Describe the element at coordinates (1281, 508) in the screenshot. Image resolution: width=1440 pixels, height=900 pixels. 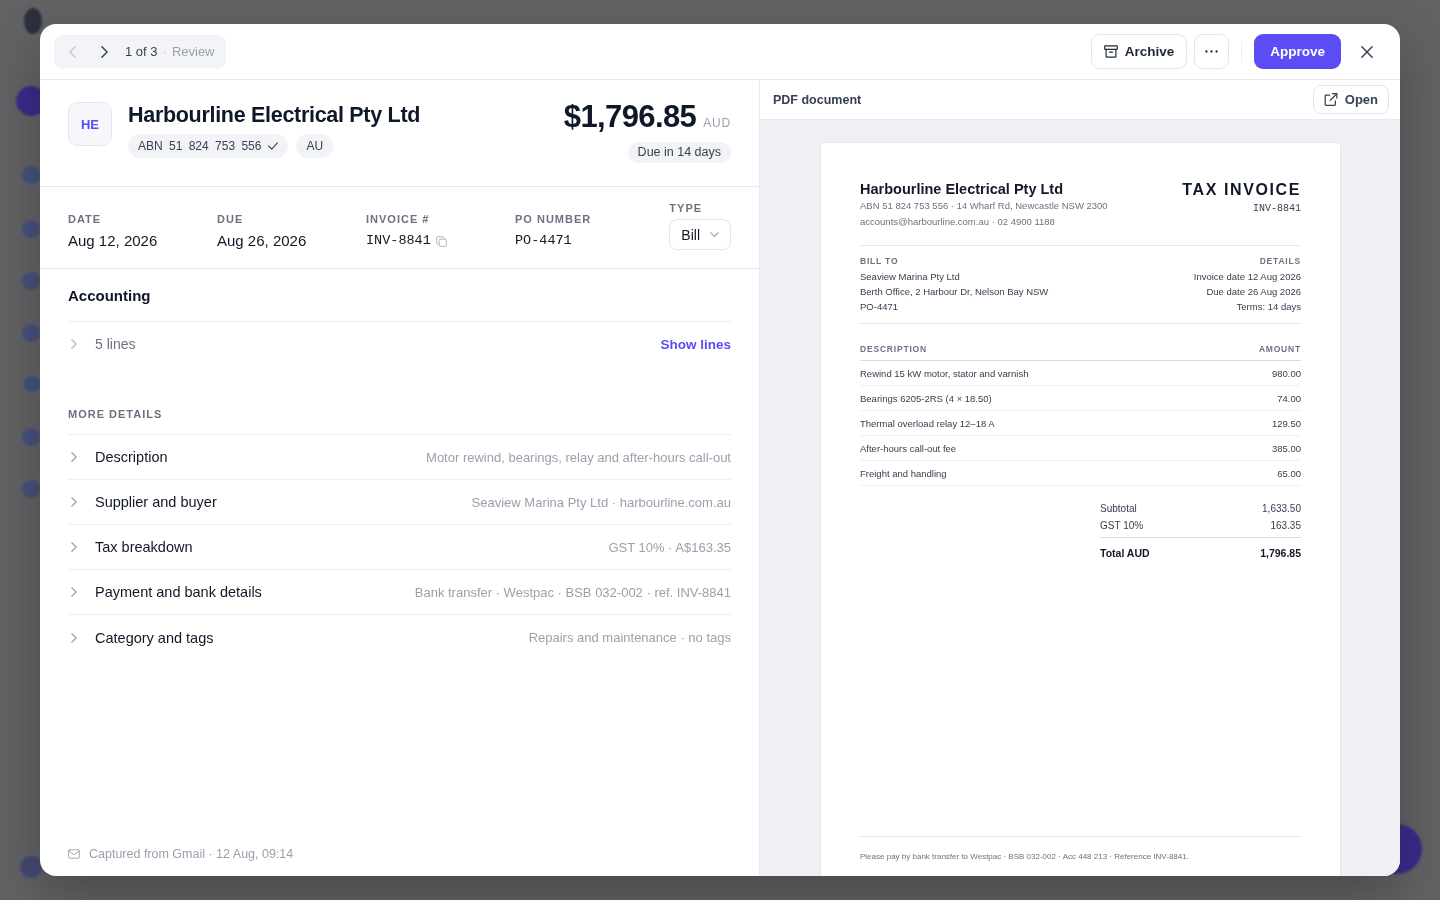
I see `total-value: 1,633.50` at that location.